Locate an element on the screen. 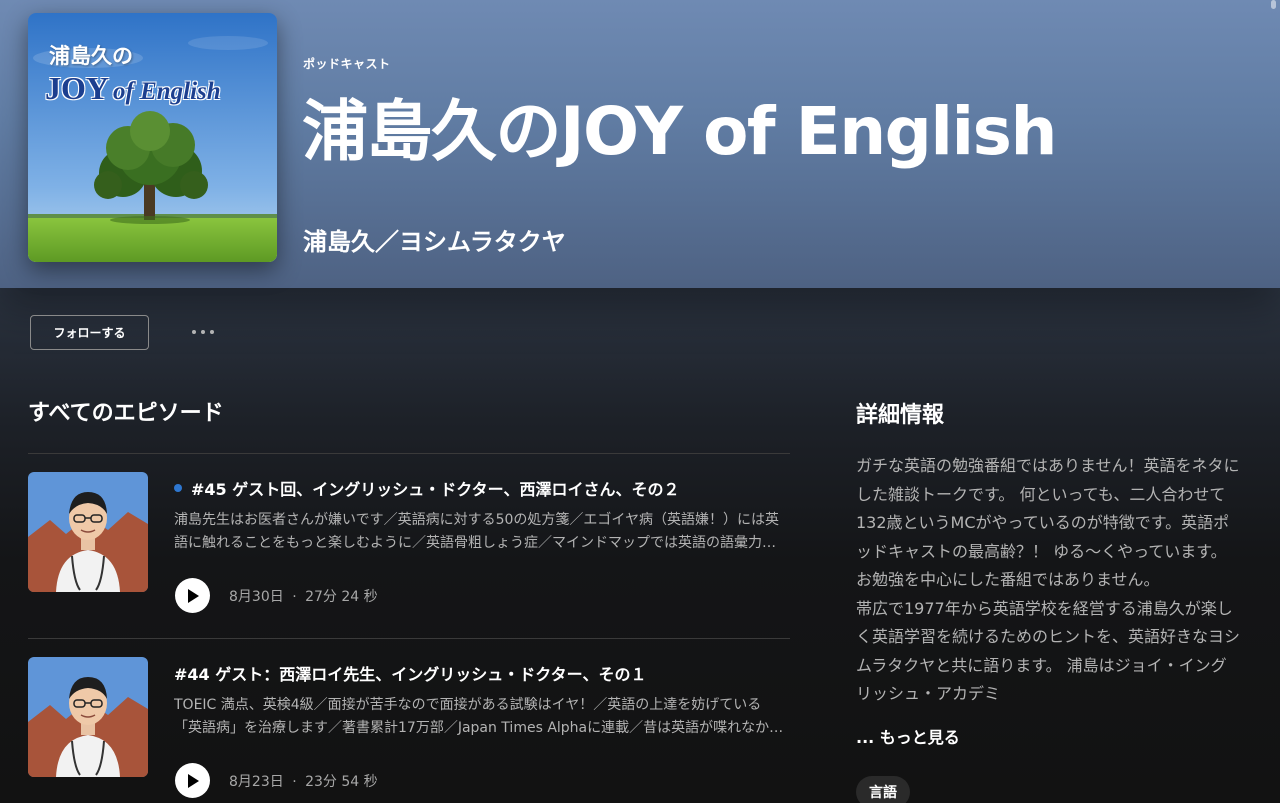 The height and width of the screenshot is (803, 1280). content-type-label: ポッドキャスト is located at coordinates (347, 64).